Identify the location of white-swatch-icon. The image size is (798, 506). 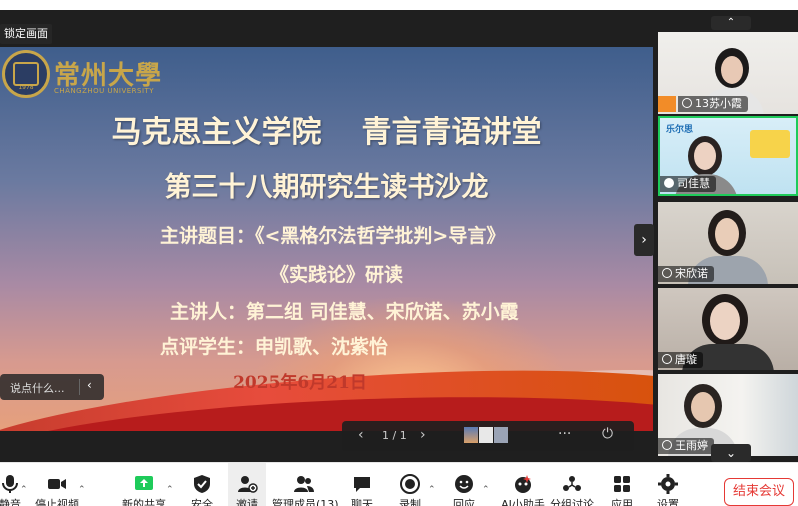
(486, 435).